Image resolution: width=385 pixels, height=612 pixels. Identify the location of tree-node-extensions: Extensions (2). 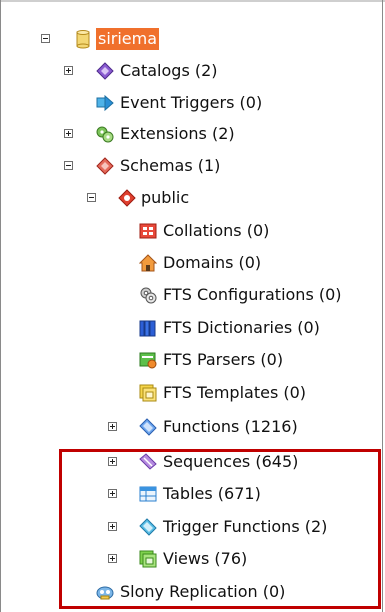
(190, 134).